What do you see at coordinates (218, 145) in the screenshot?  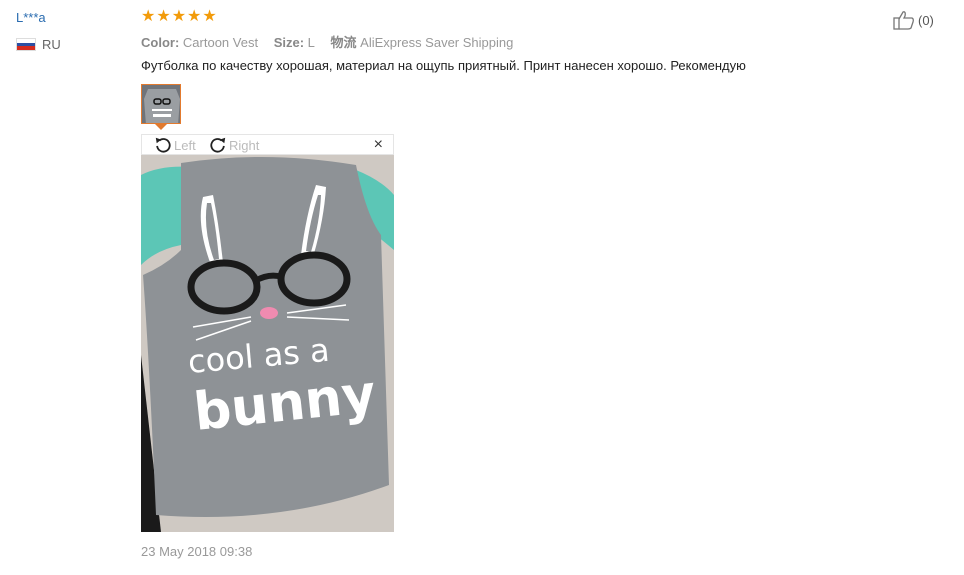 I see `rotate-right-icon` at bounding box center [218, 145].